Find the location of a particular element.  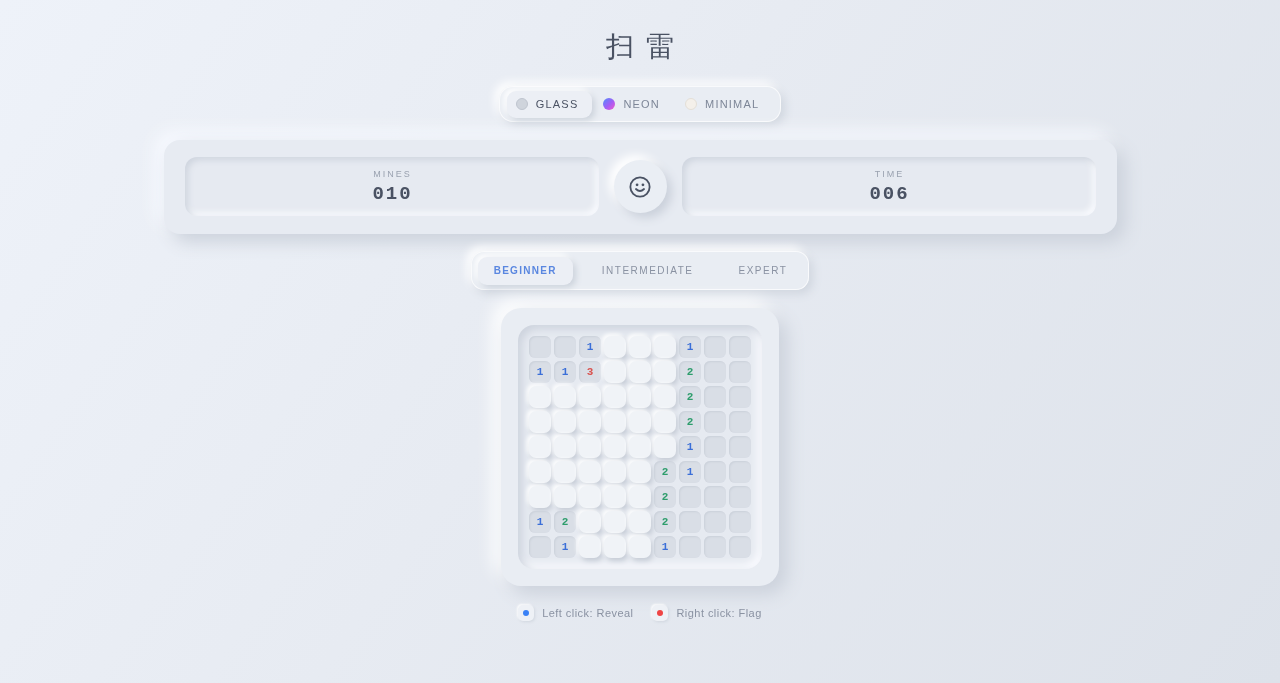

game-title: 扫雷 is located at coordinates (645, 47).